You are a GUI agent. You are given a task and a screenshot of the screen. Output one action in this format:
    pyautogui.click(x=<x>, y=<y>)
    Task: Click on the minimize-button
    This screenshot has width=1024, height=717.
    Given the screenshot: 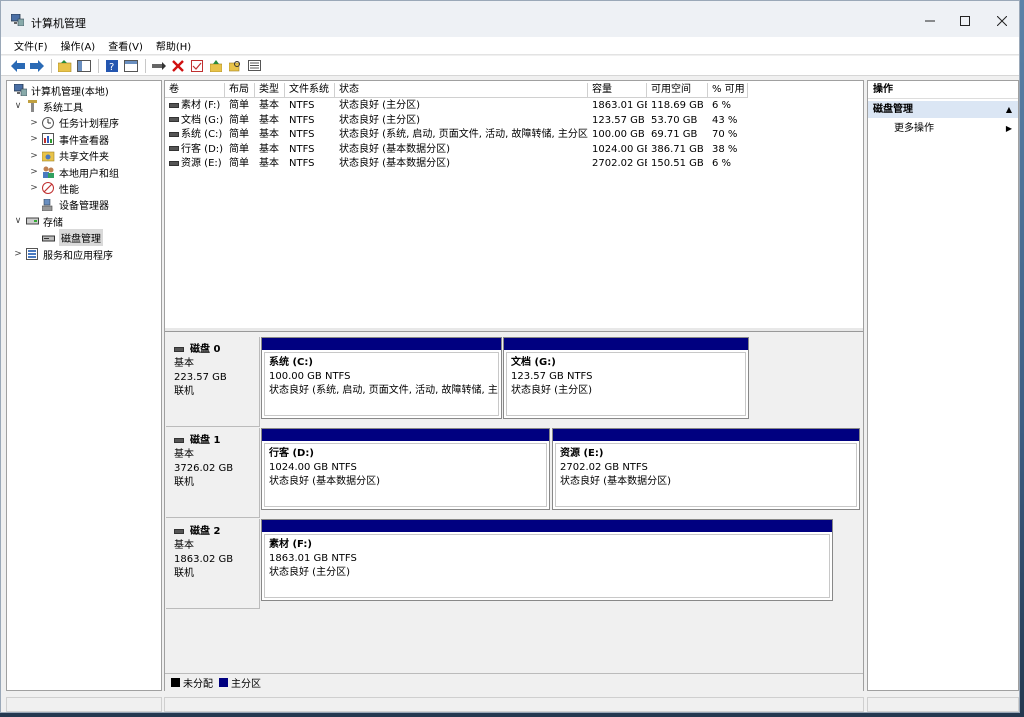 What is the action you would take?
    pyautogui.click(x=930, y=21)
    